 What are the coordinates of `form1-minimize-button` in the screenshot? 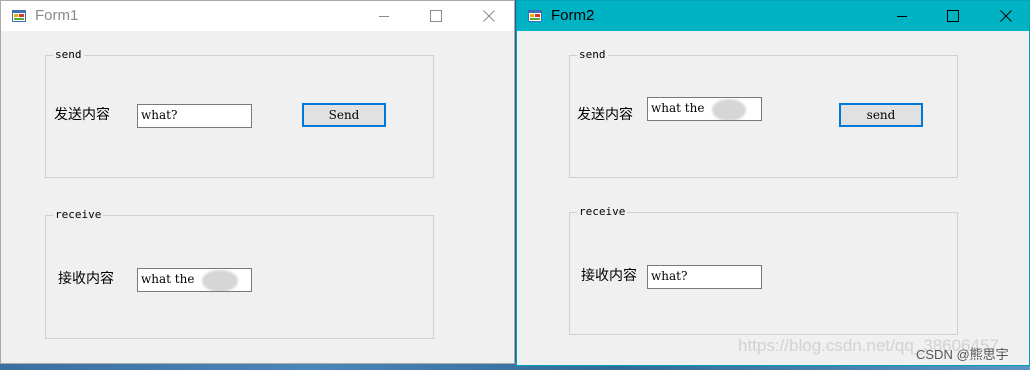 It's located at (384, 16).